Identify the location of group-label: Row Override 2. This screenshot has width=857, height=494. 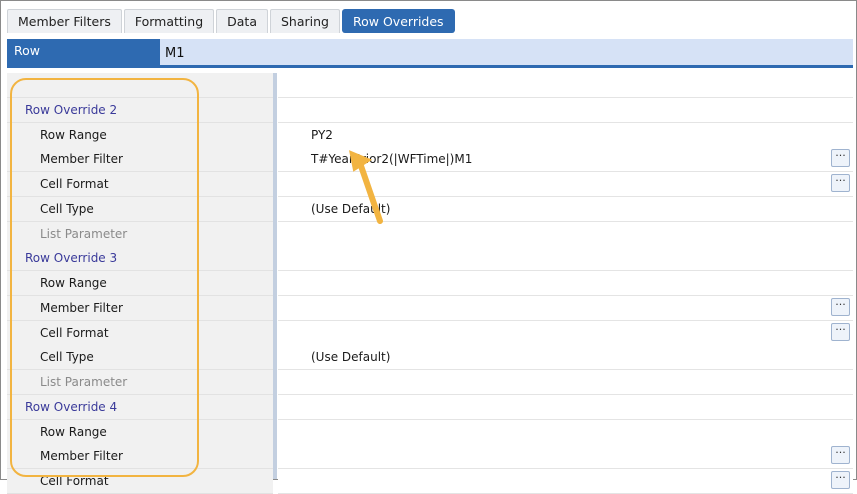
(71, 110).